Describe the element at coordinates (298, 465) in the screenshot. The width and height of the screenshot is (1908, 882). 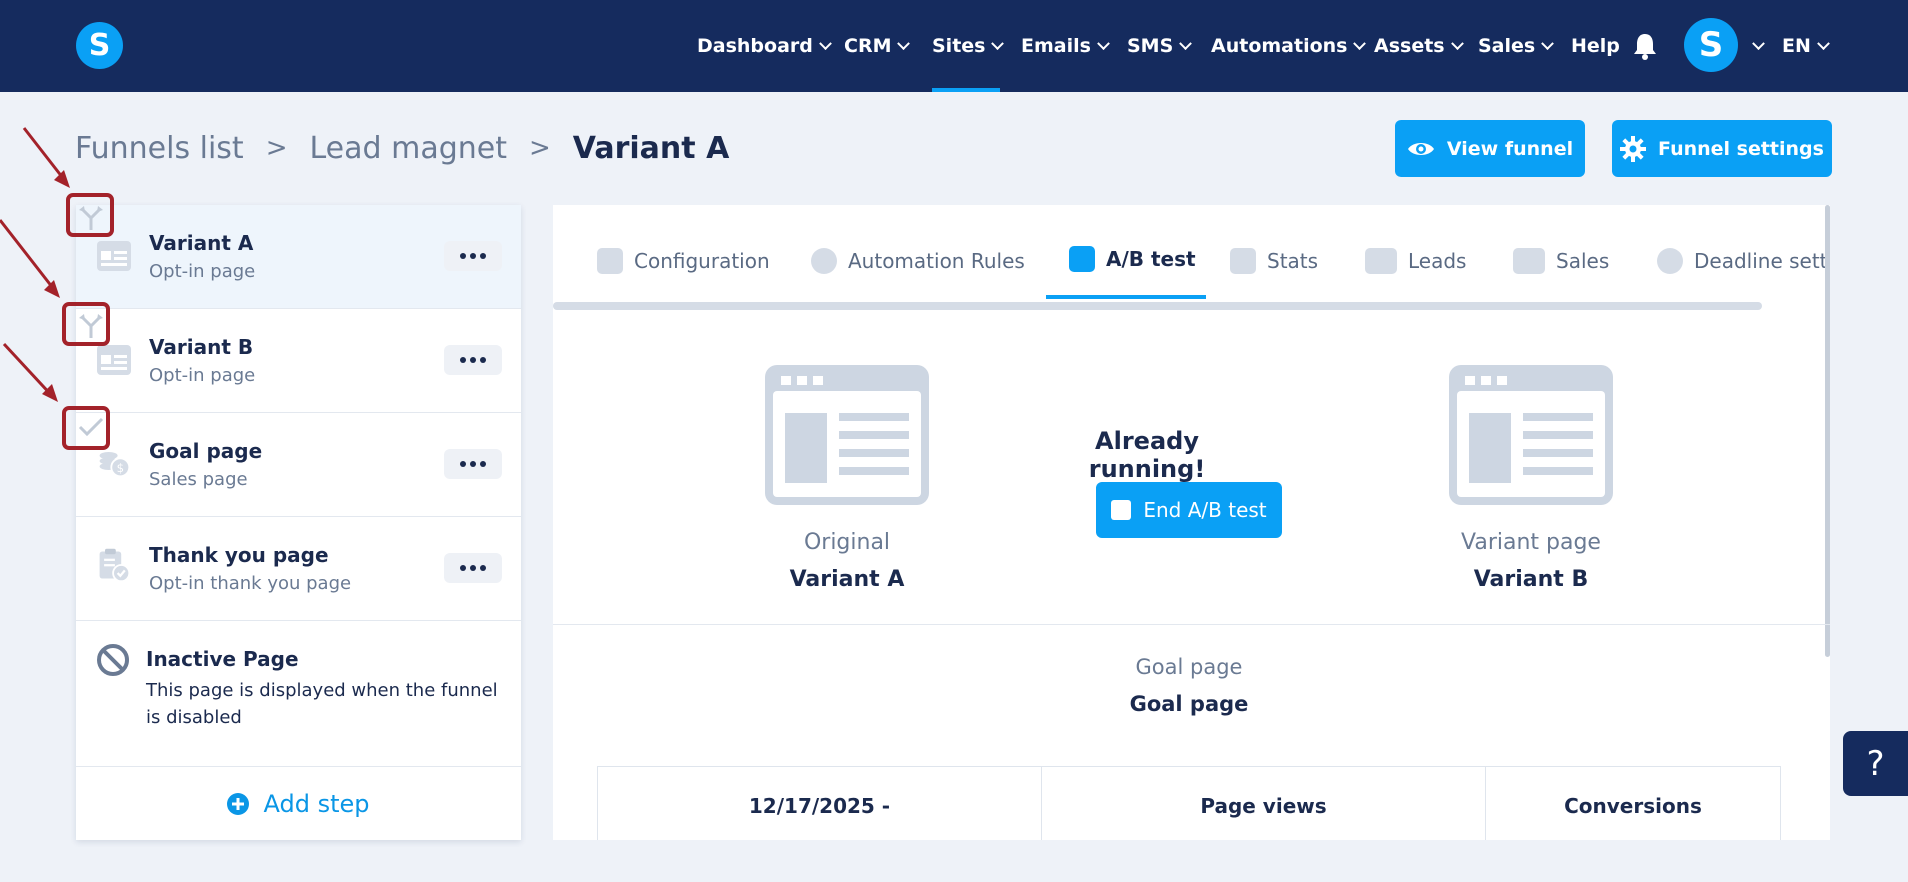
I see `step-goal-page: $ Goal page Sales page` at that location.